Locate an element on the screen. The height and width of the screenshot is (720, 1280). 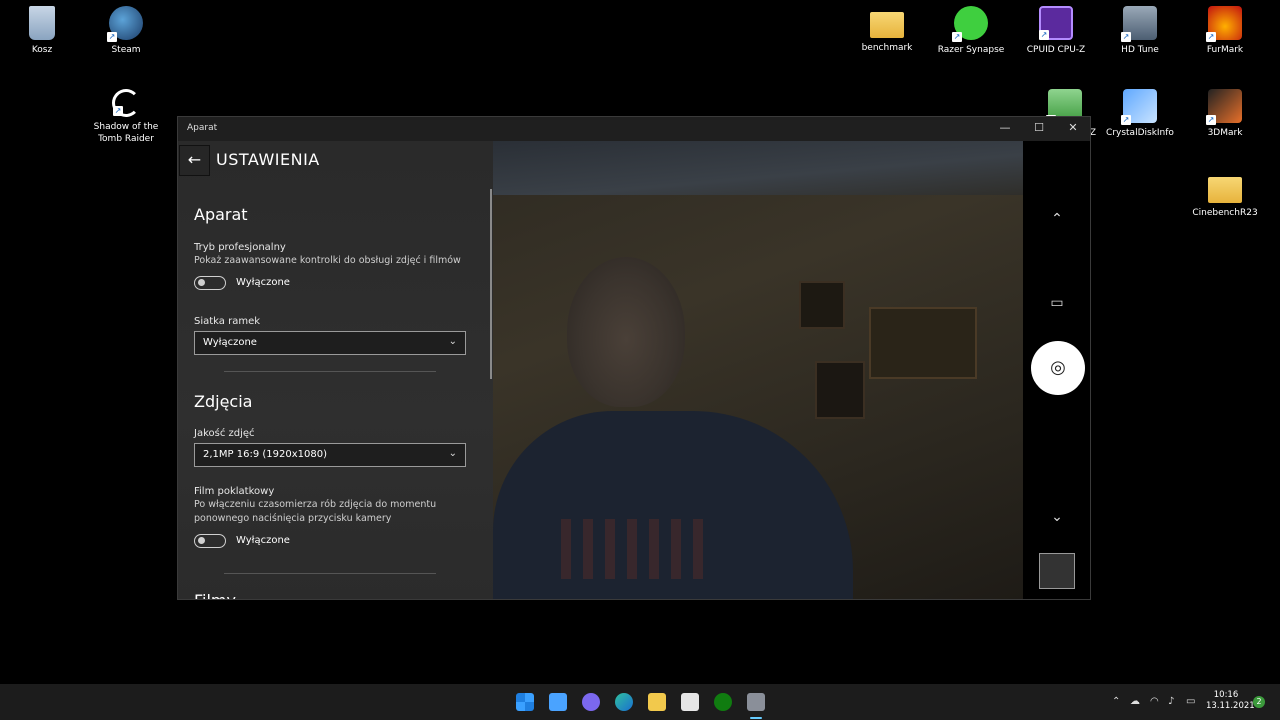
maximize-button: ☐ is located at coordinates (1039, 128).